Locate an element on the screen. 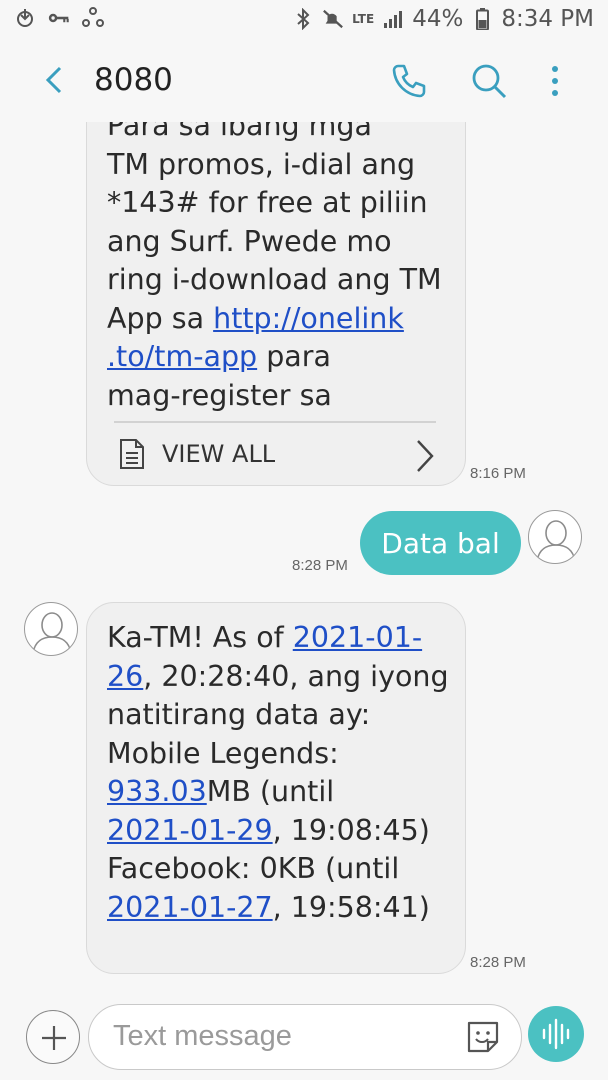  phone-icon is located at coordinates (409, 81).